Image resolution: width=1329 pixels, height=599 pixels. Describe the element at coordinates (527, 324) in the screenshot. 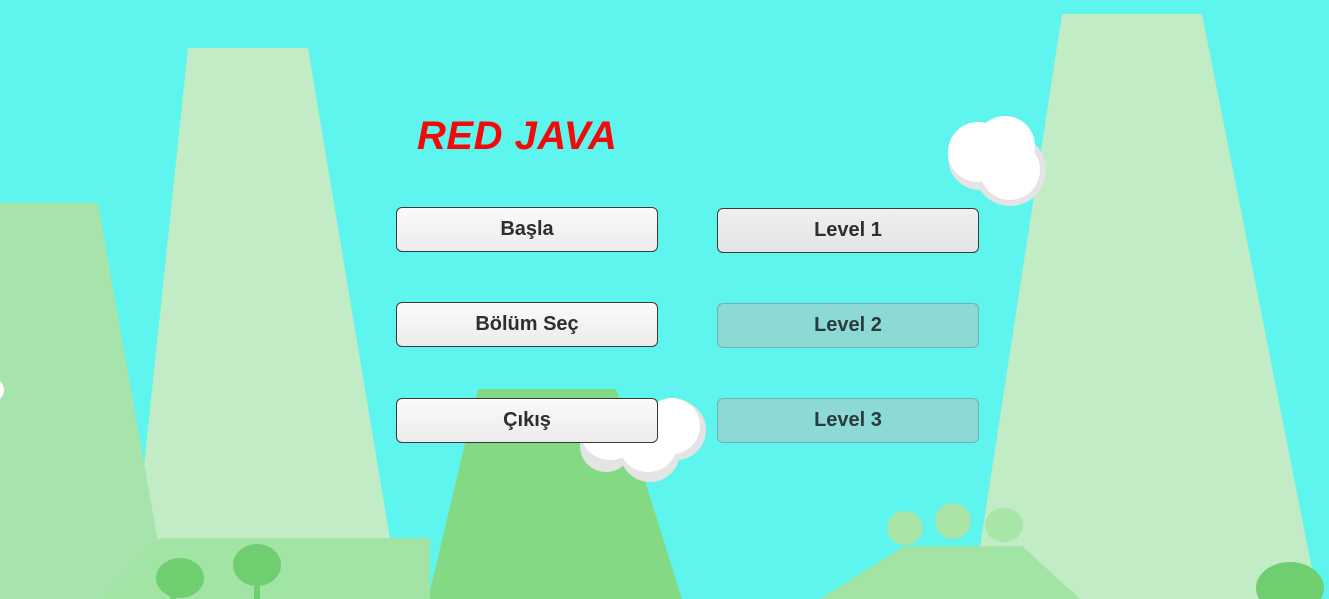

I see `select-level-button: Bölüm Seç` at that location.